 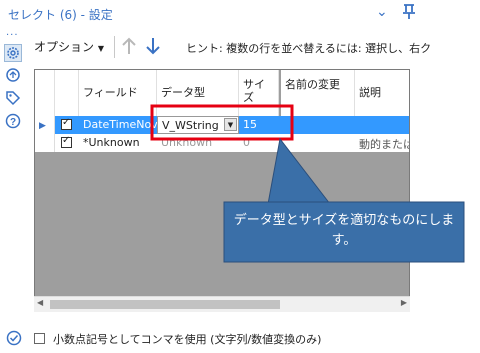 What do you see at coordinates (187, 339) in the screenshot?
I see `comma-decimal-label: 小数点記号としてコンマを使用 (文字列/数値変換のみ)` at bounding box center [187, 339].